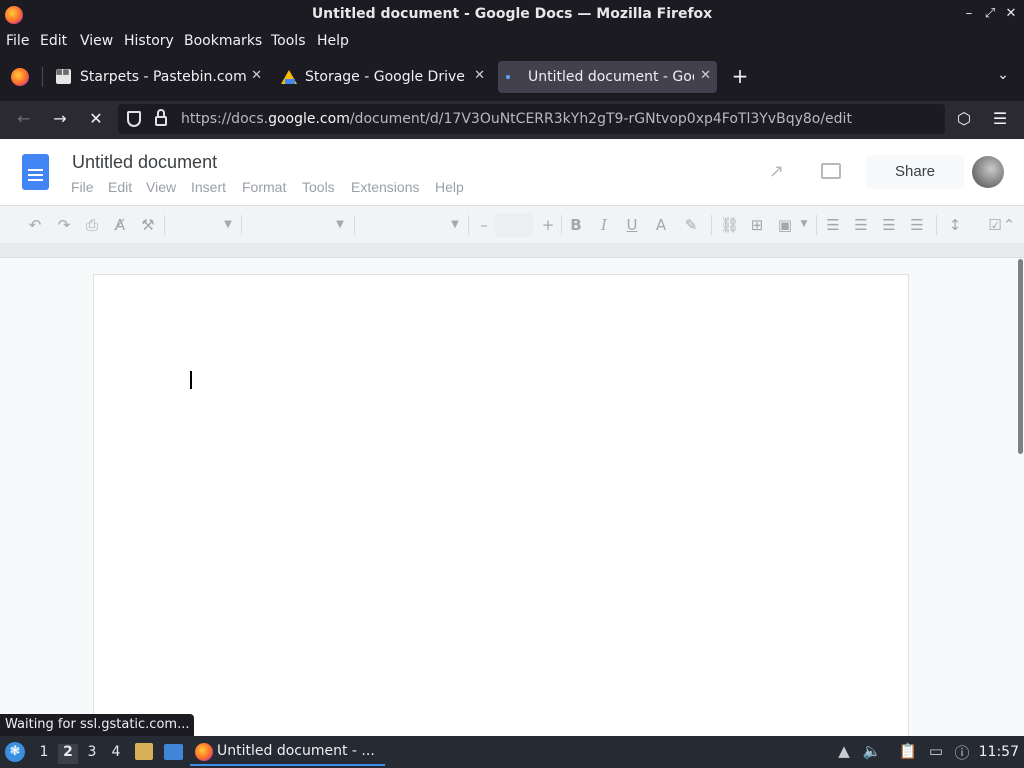 Image resolution: width=1024 pixels, height=768 pixels. I want to click on menu-view: View, so click(96, 41).